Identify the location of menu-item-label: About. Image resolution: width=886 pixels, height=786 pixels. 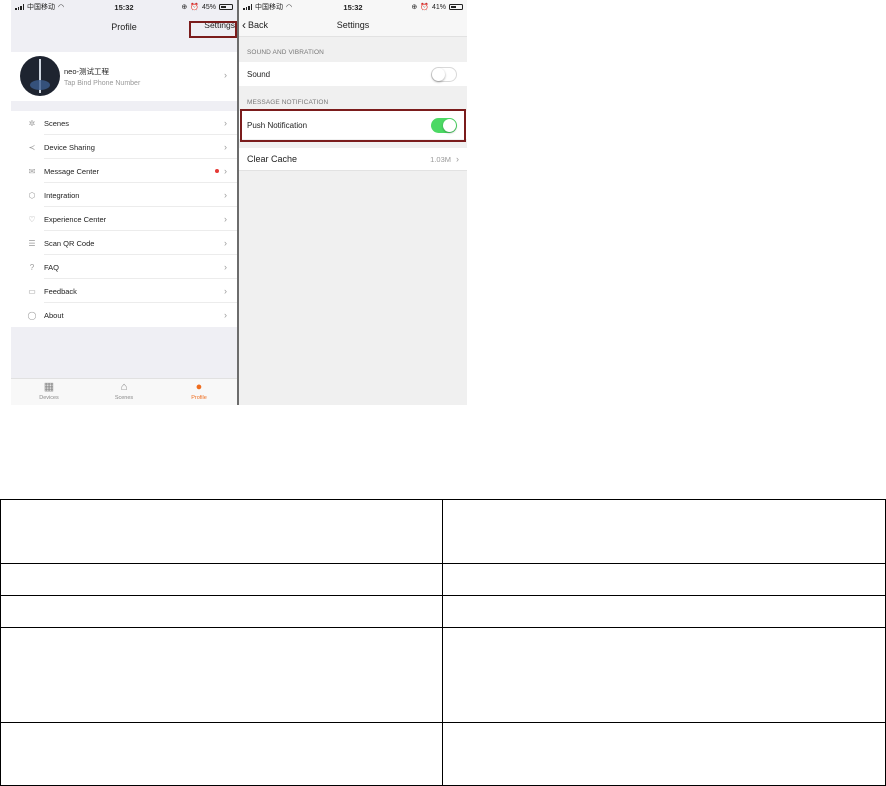
(54, 315).